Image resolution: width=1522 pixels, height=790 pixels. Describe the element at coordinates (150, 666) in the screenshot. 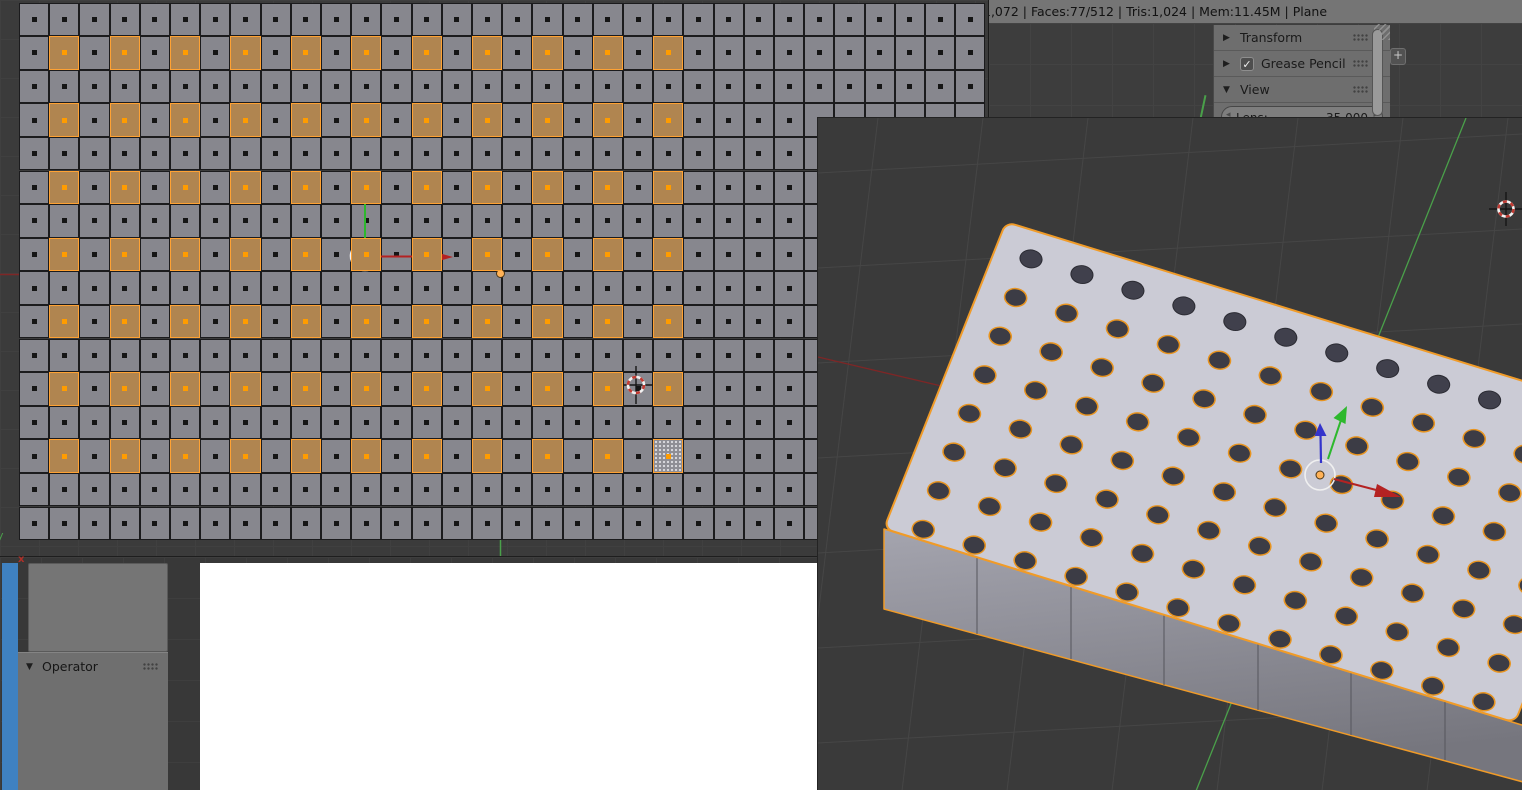

I see `panel-grip-icon` at that location.